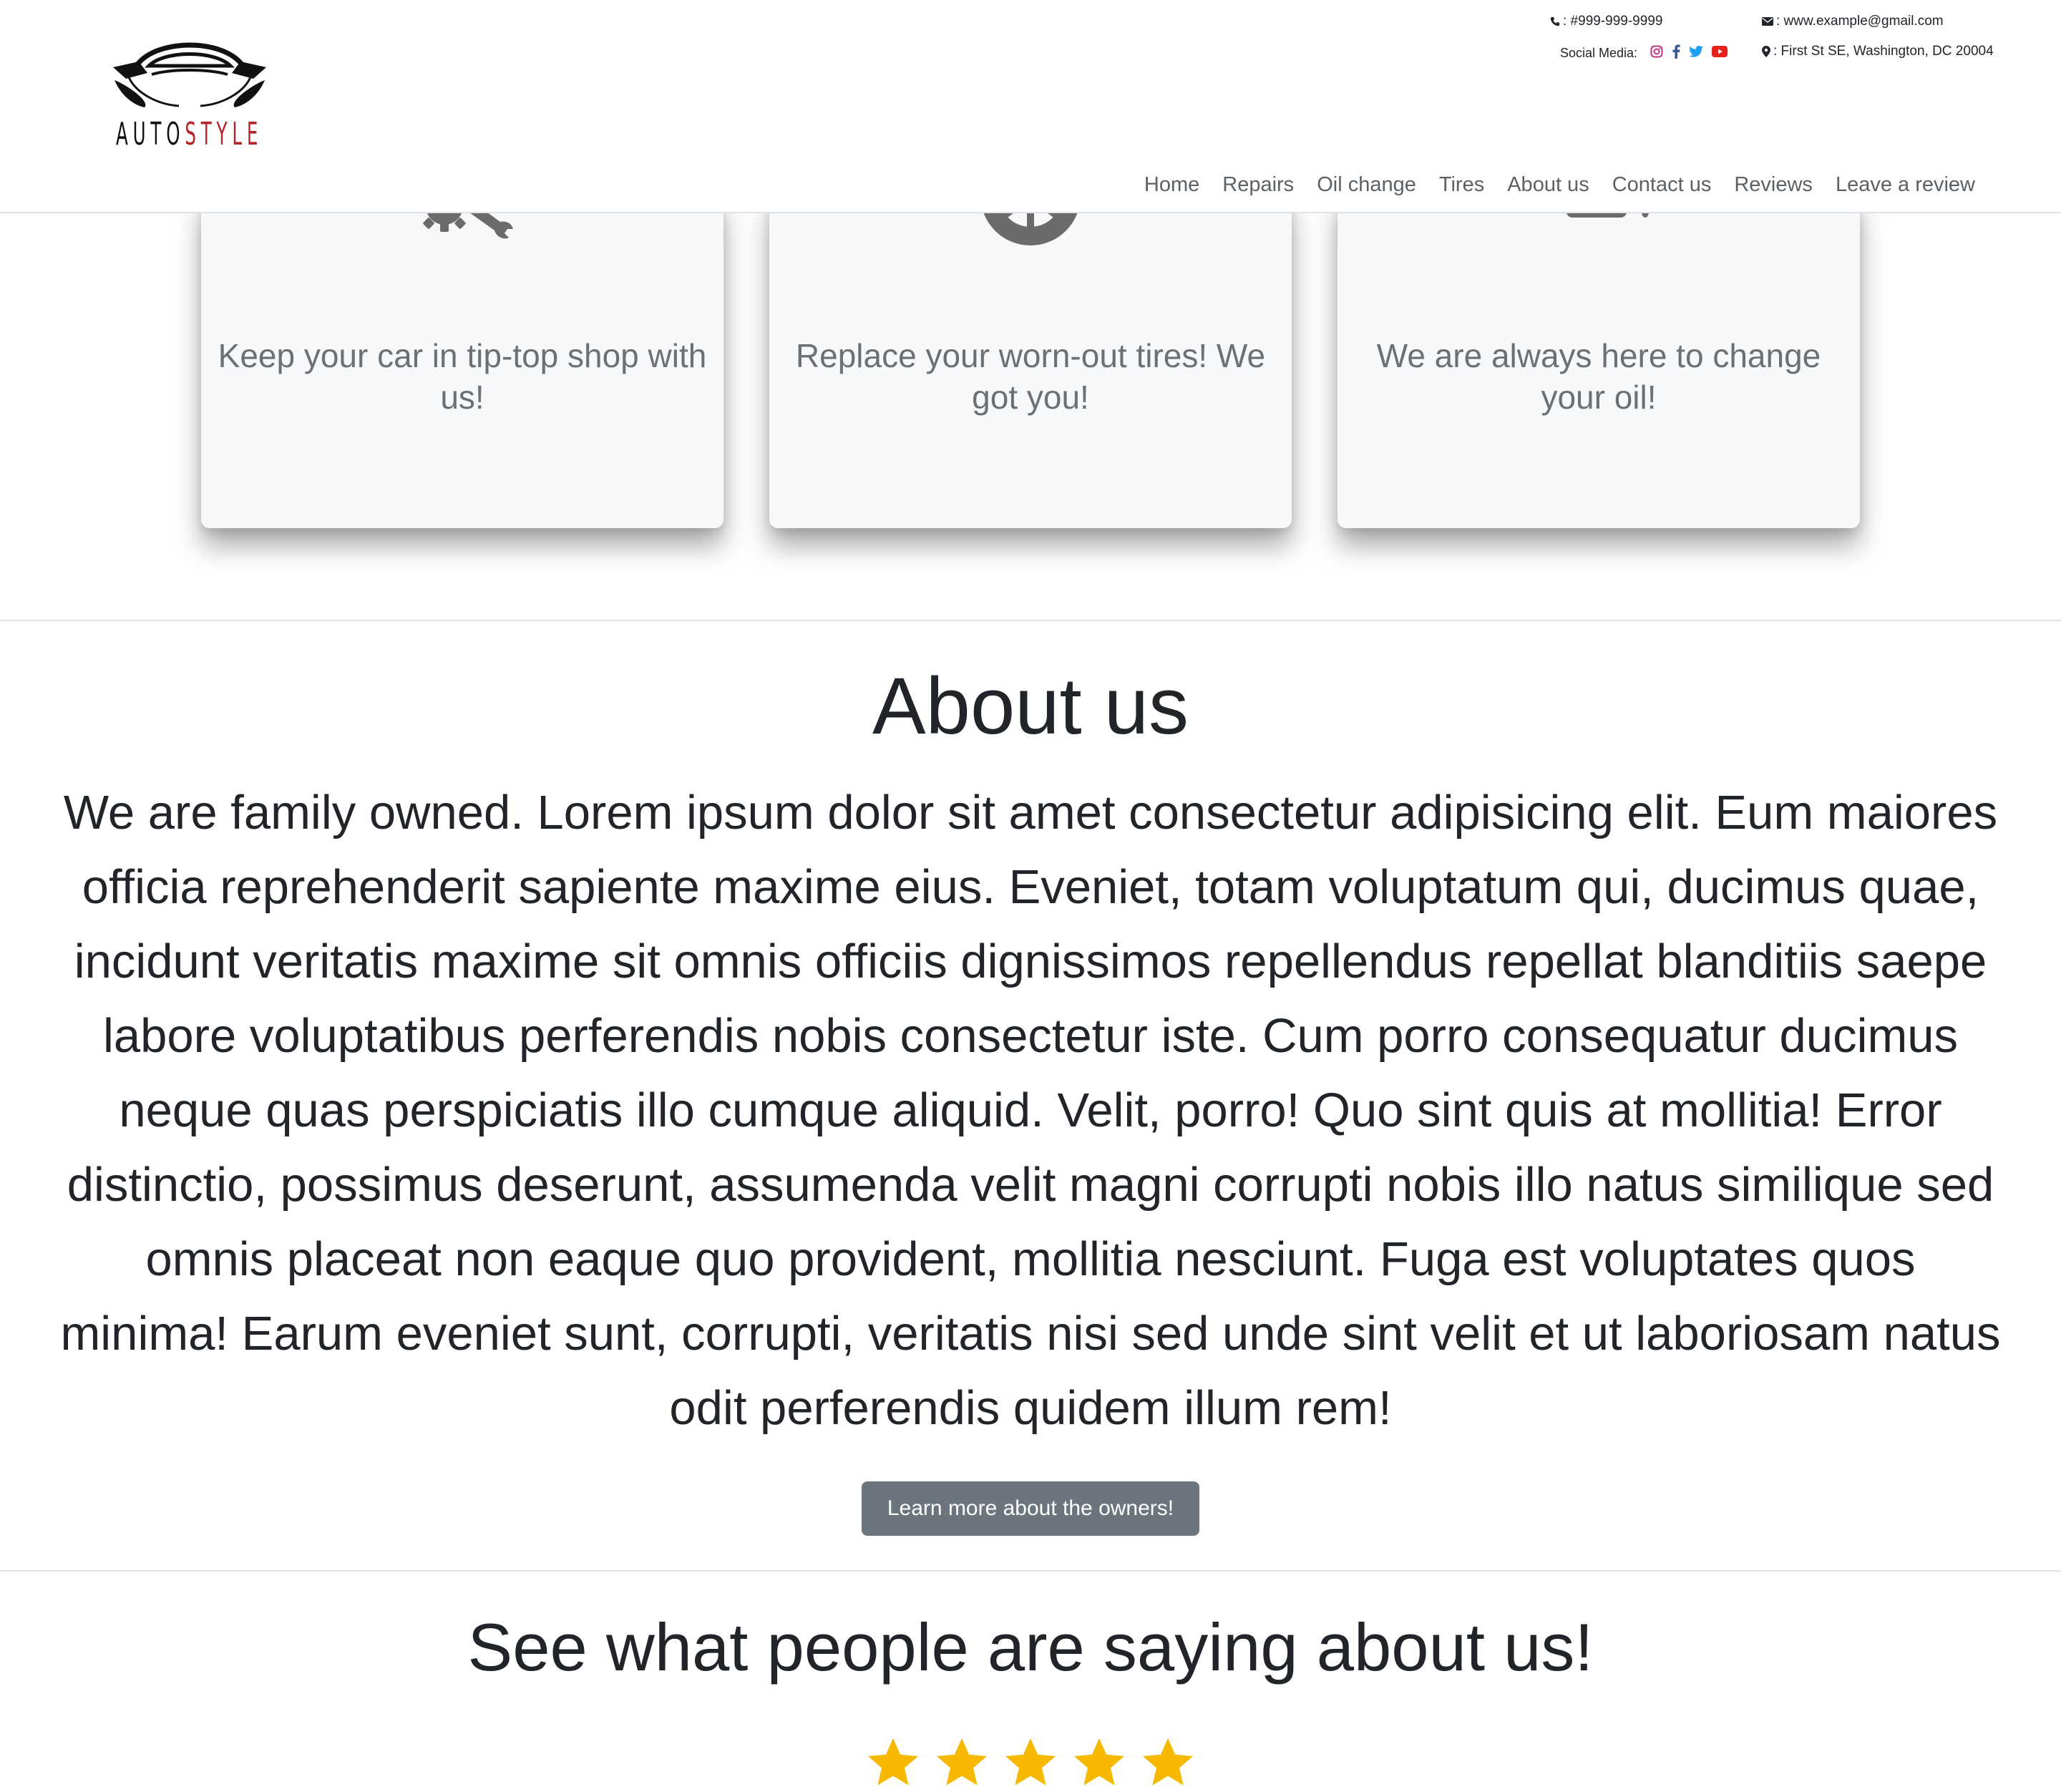 This screenshot has width=2061, height=1792. I want to click on section-divider, so click(1030, 1571).